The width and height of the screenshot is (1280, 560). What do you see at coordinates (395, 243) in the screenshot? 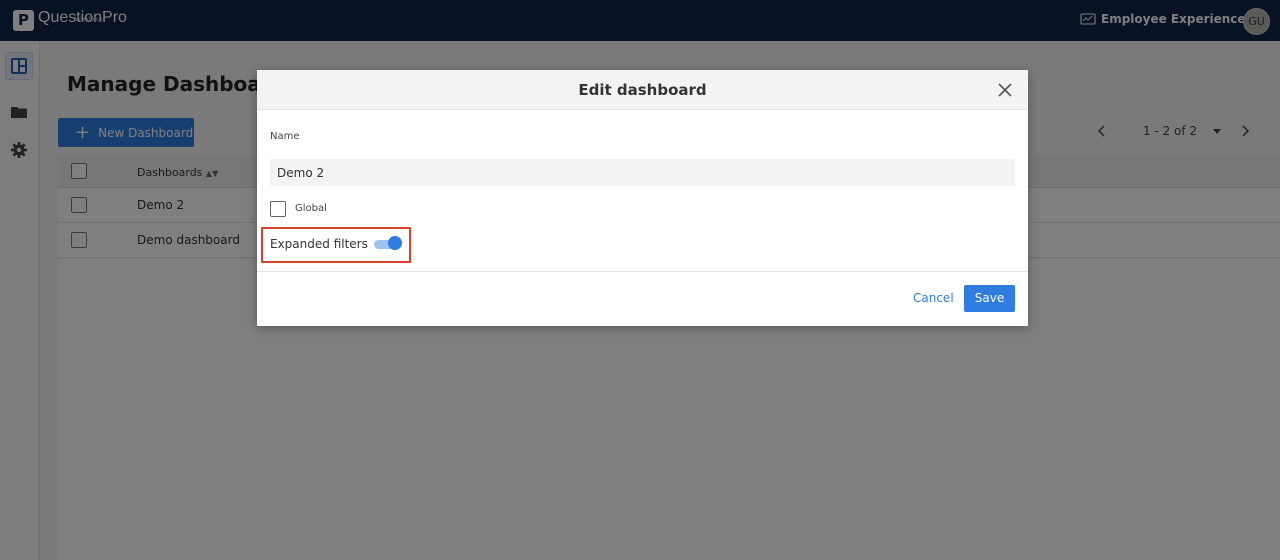
I see `toggle-knob` at bounding box center [395, 243].